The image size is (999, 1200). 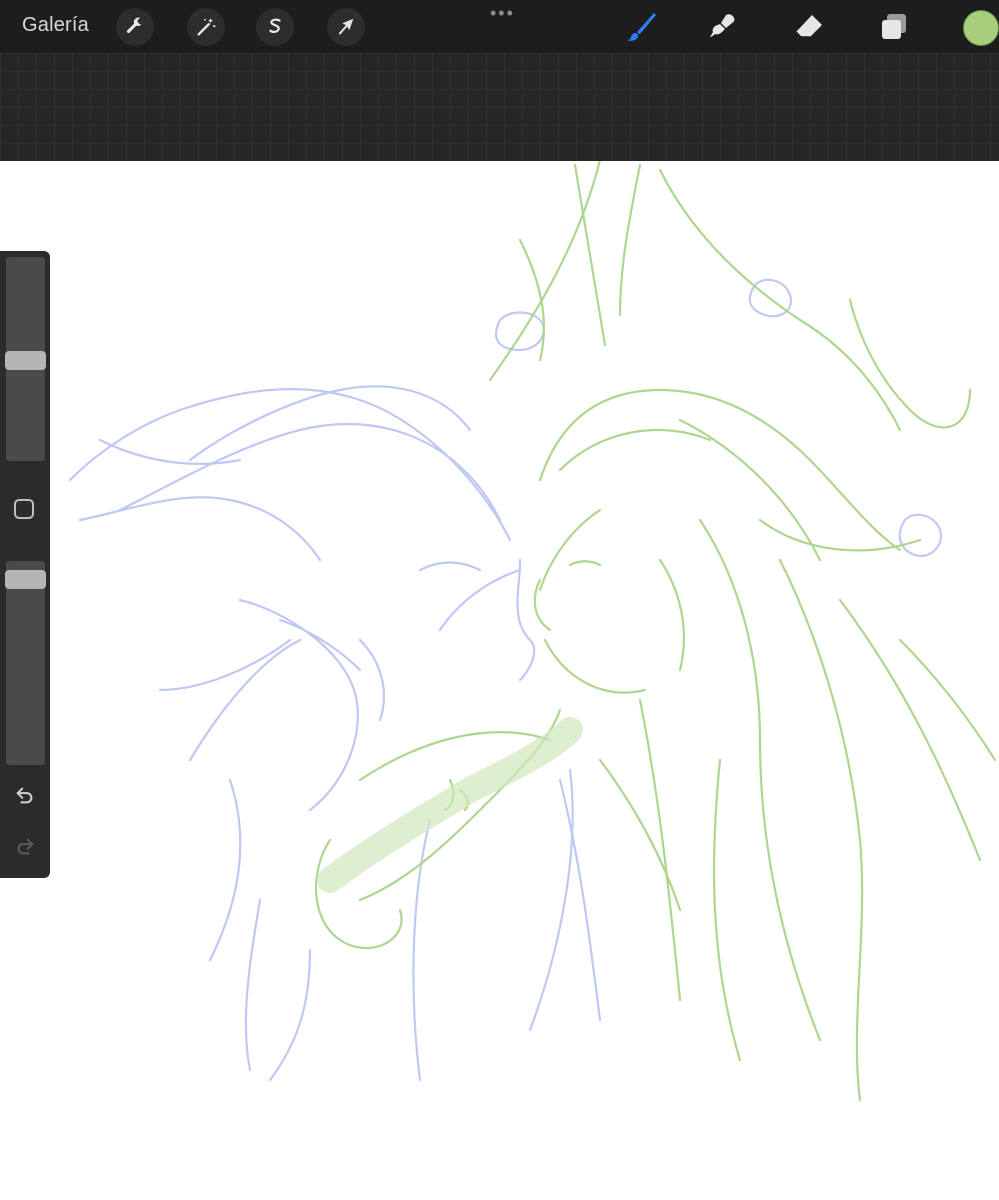 I want to click on adjustments-button, so click(x=206, y=27).